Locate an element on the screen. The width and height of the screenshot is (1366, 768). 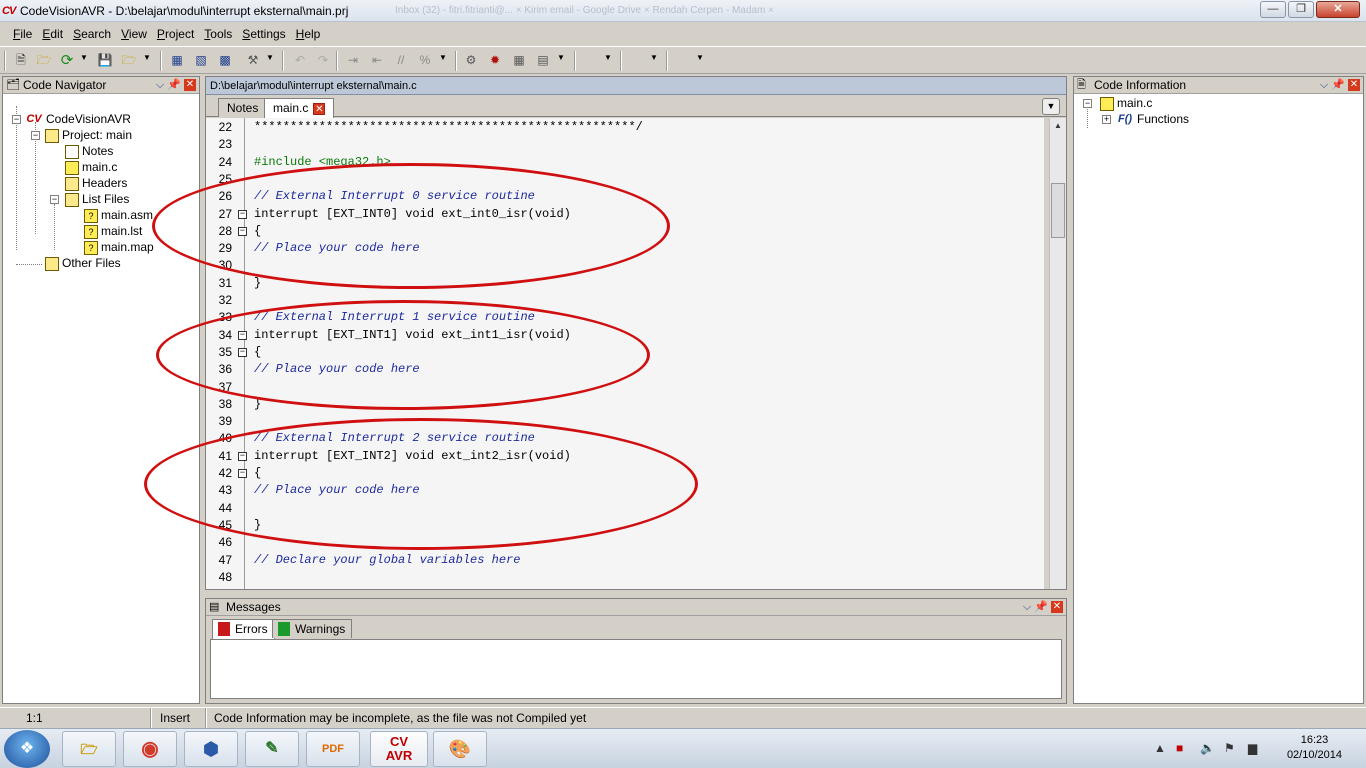
line-number: 31 is located at coordinates (225, 282).